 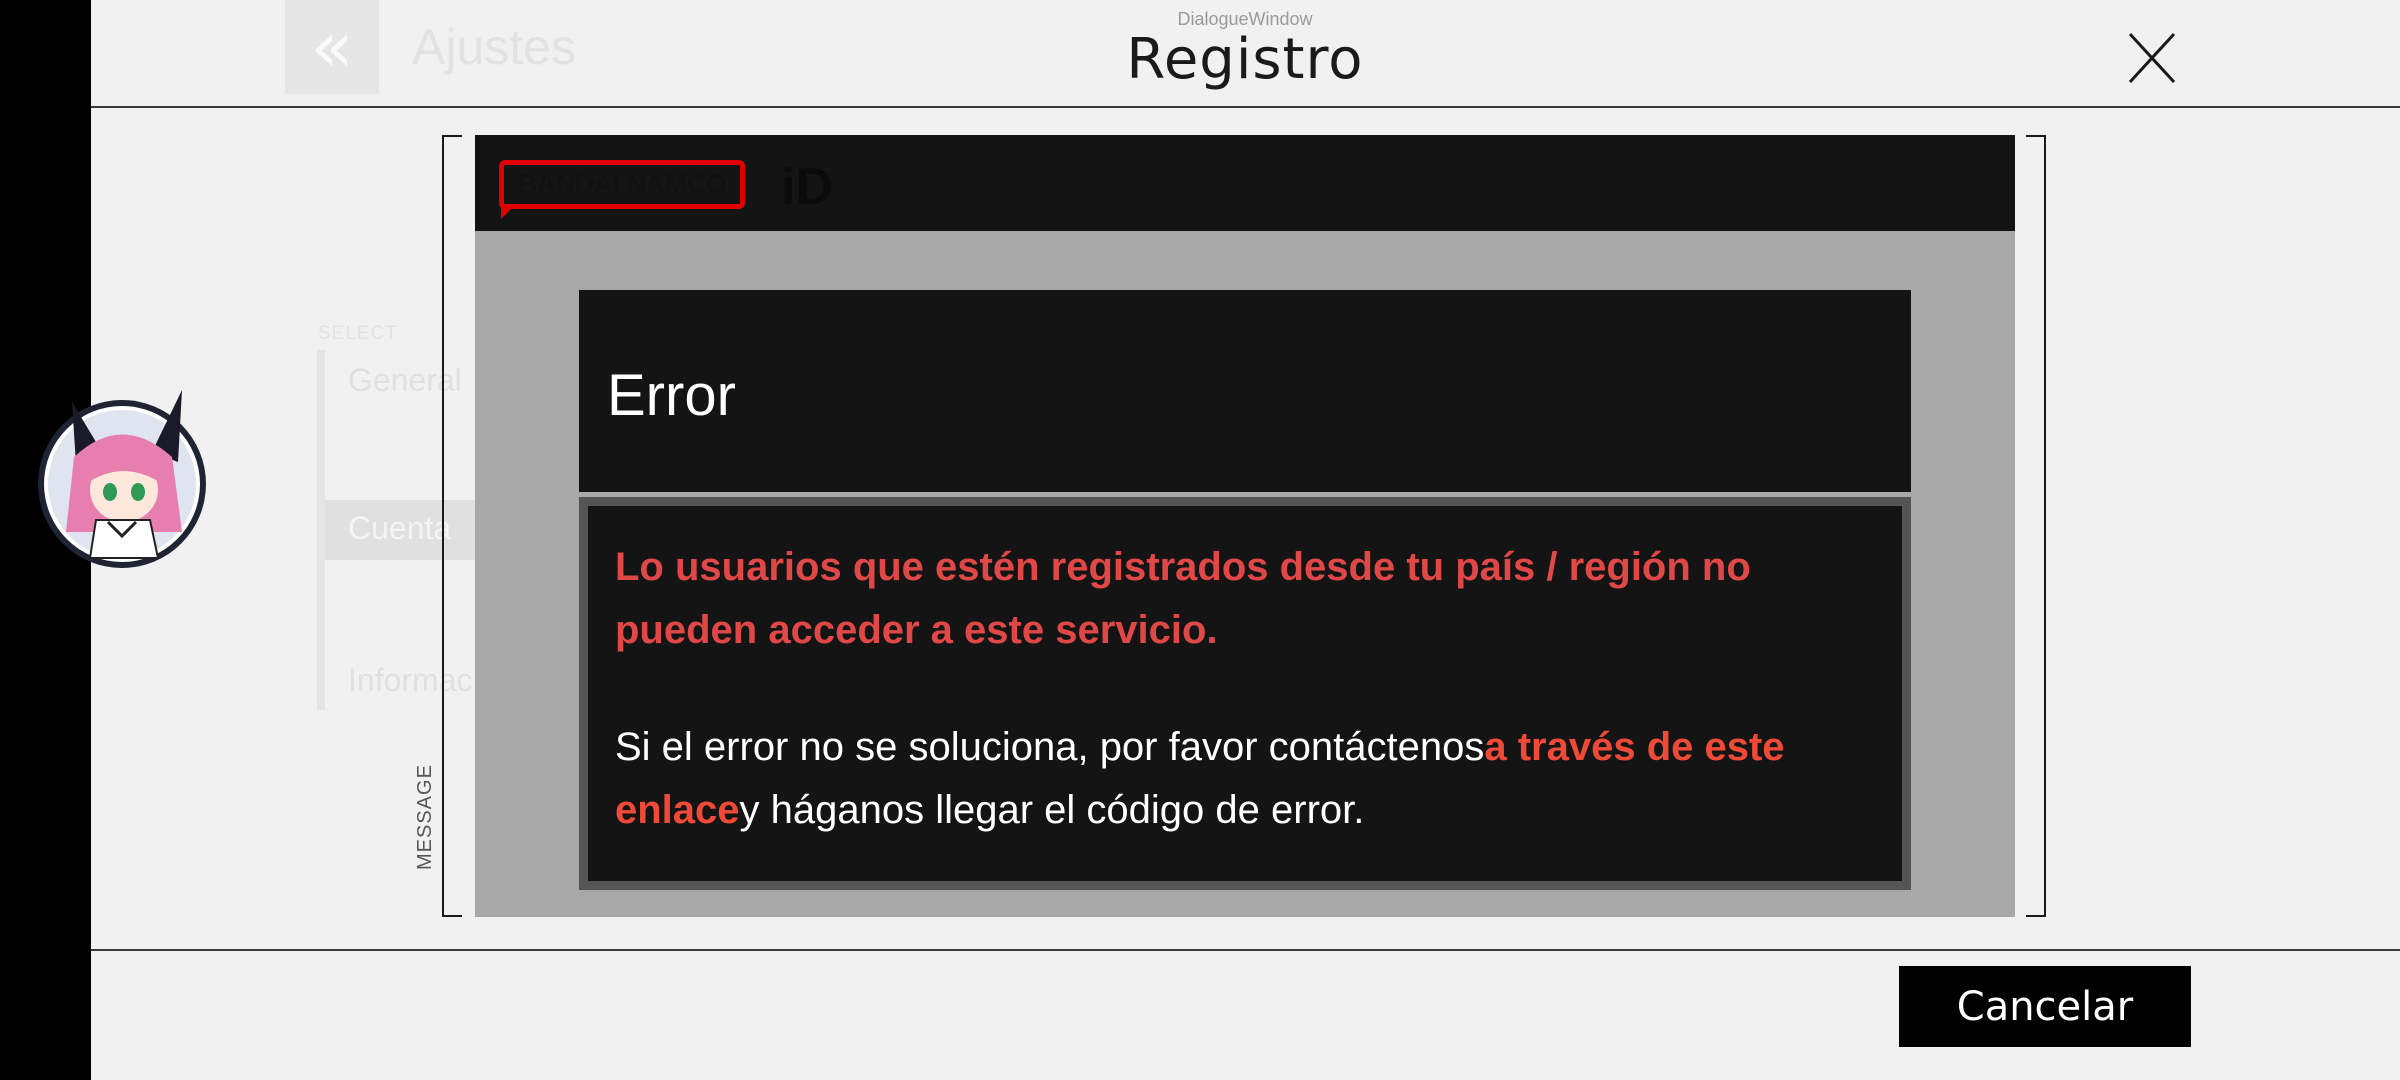 I want to click on logo-speech-tail, so click(x=508, y=212).